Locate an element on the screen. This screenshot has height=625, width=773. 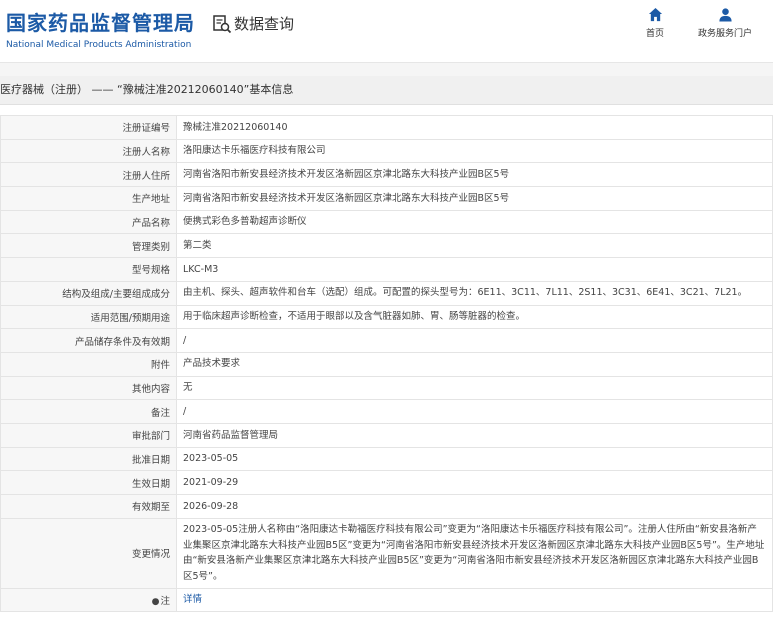
field-label: 注册证编号 is located at coordinates (88, 127).